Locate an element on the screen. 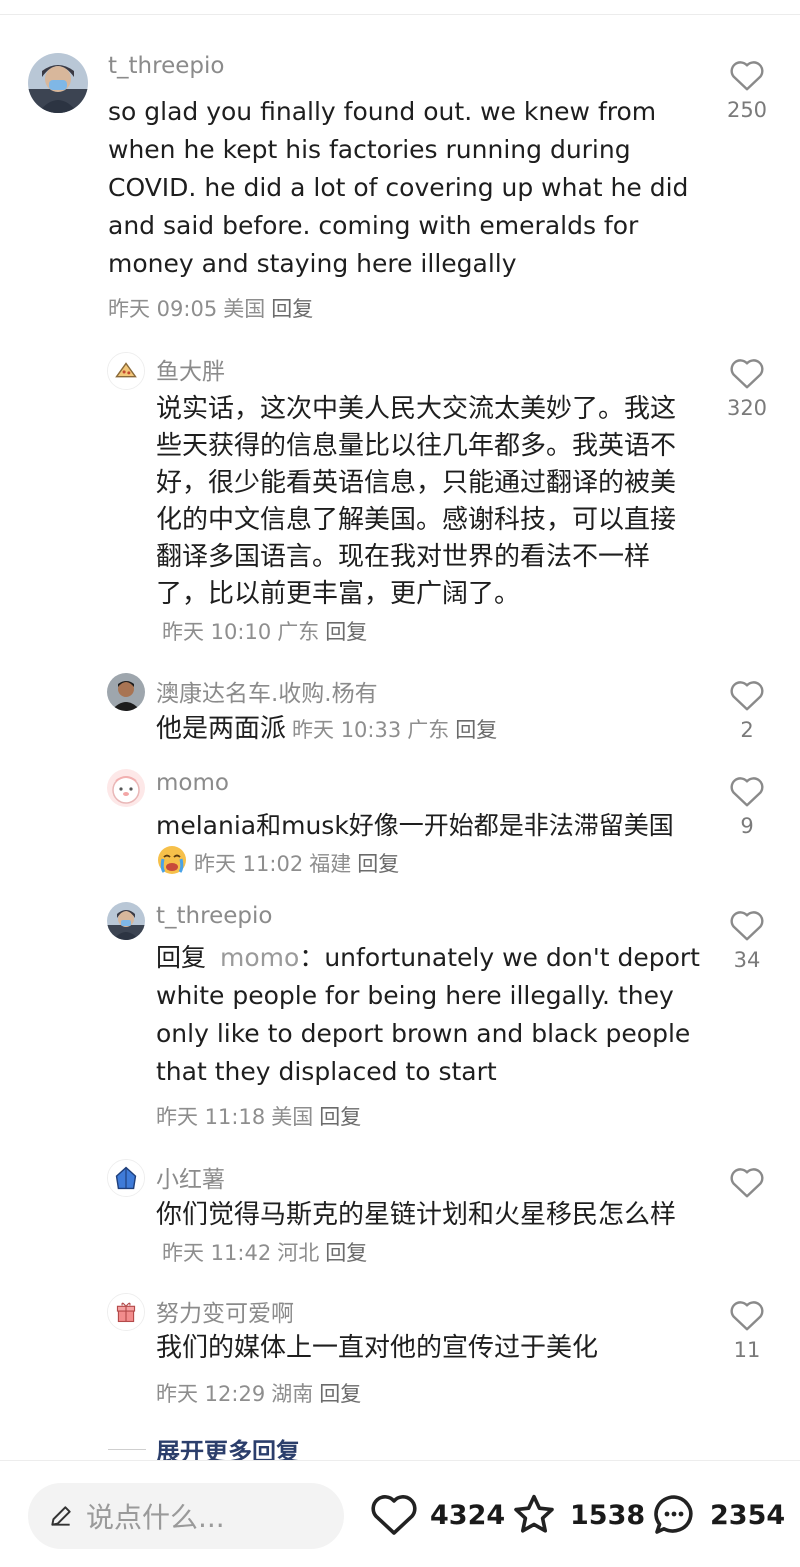 The height and width of the screenshot is (1567, 800). like-count: 320 is located at coordinates (747, 408).